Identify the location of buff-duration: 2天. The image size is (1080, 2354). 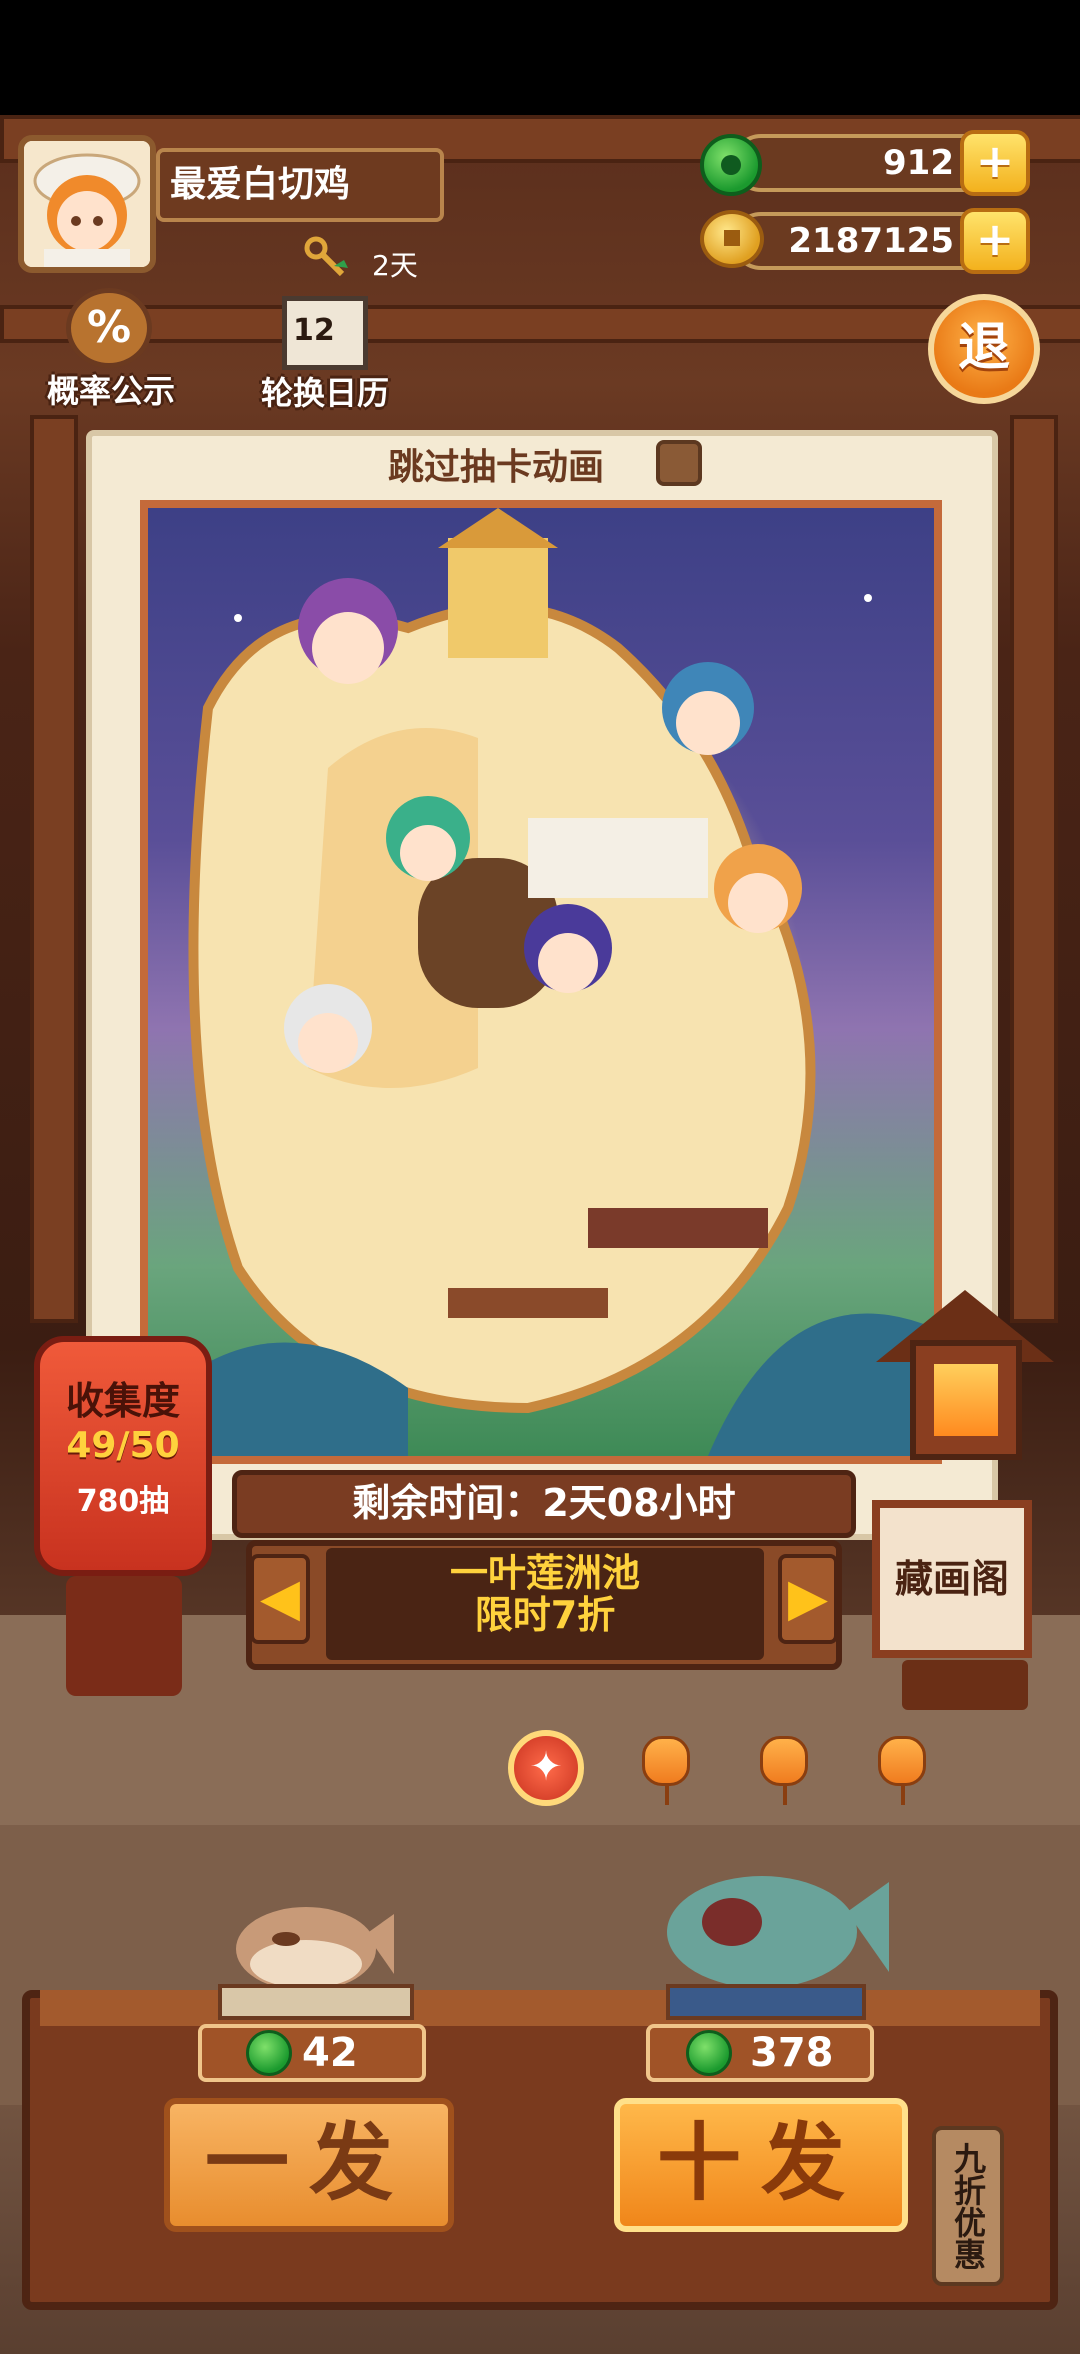
(395, 265).